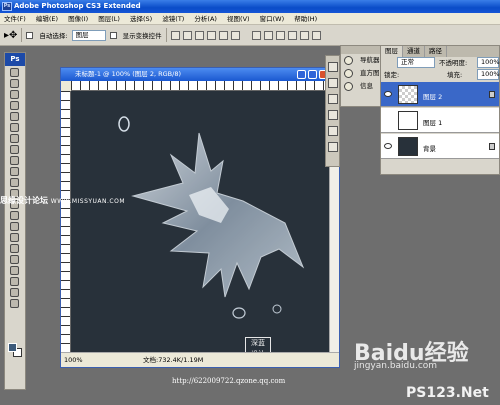 This screenshot has width=500, height=405. What do you see at coordinates (316, 35) in the screenshot?
I see `distribute-right-icon` at bounding box center [316, 35].